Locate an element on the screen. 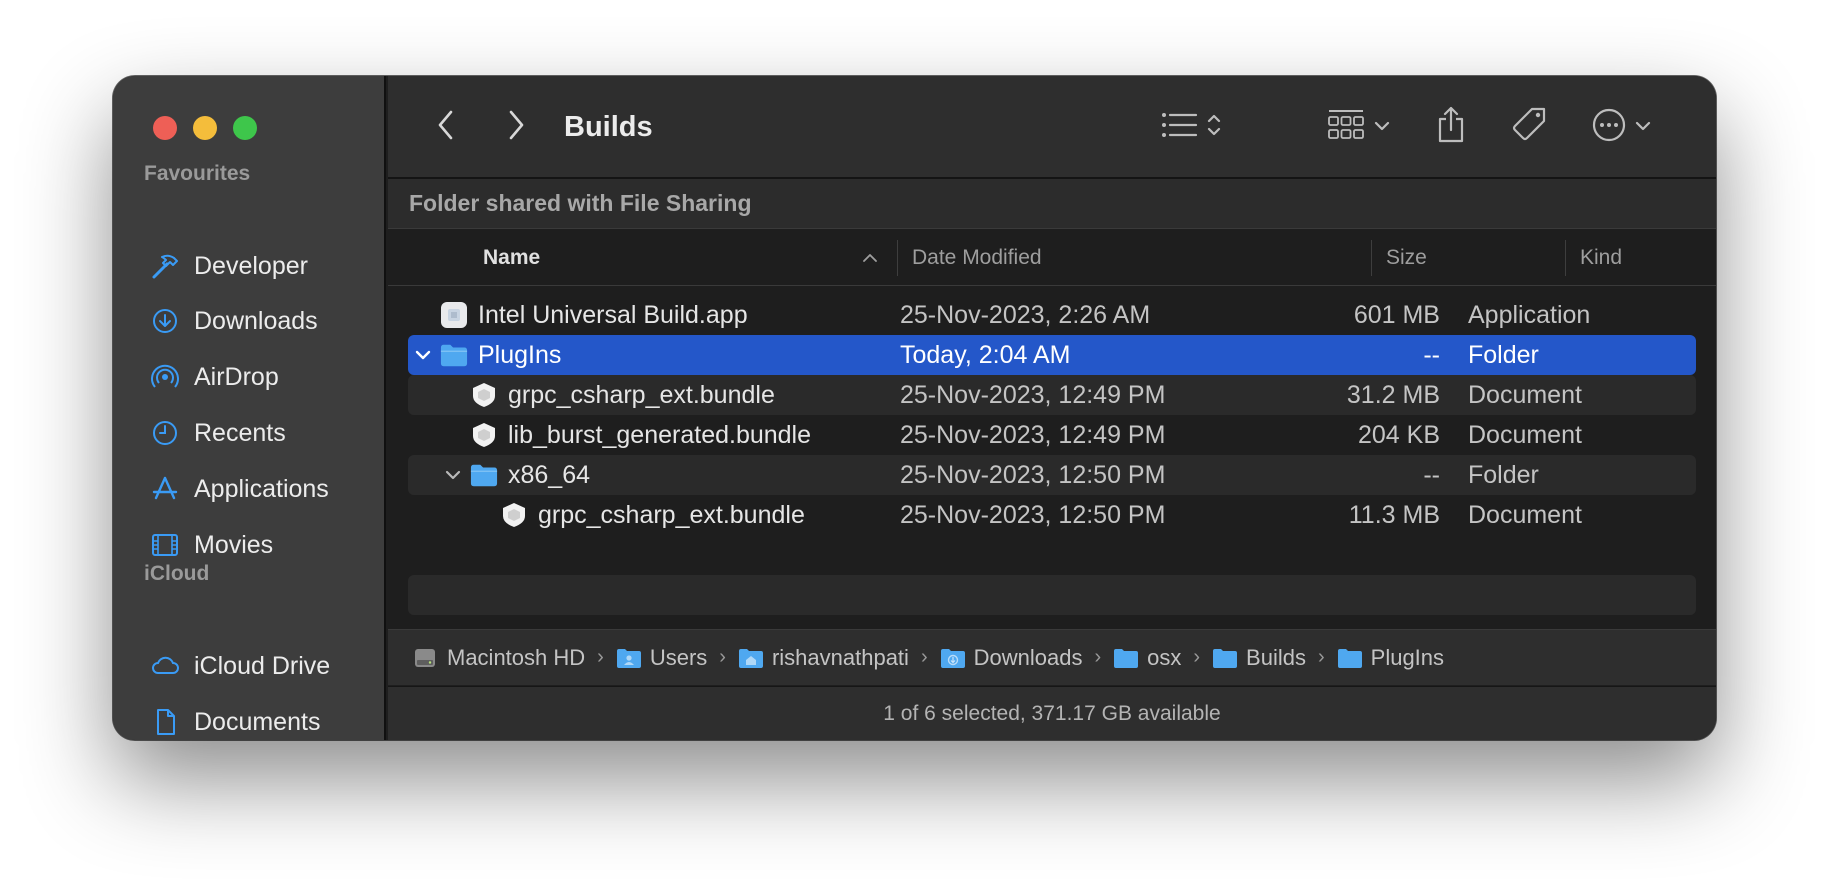 This screenshot has height=890, width=1828. download-circle-icon is located at coordinates (165, 321).